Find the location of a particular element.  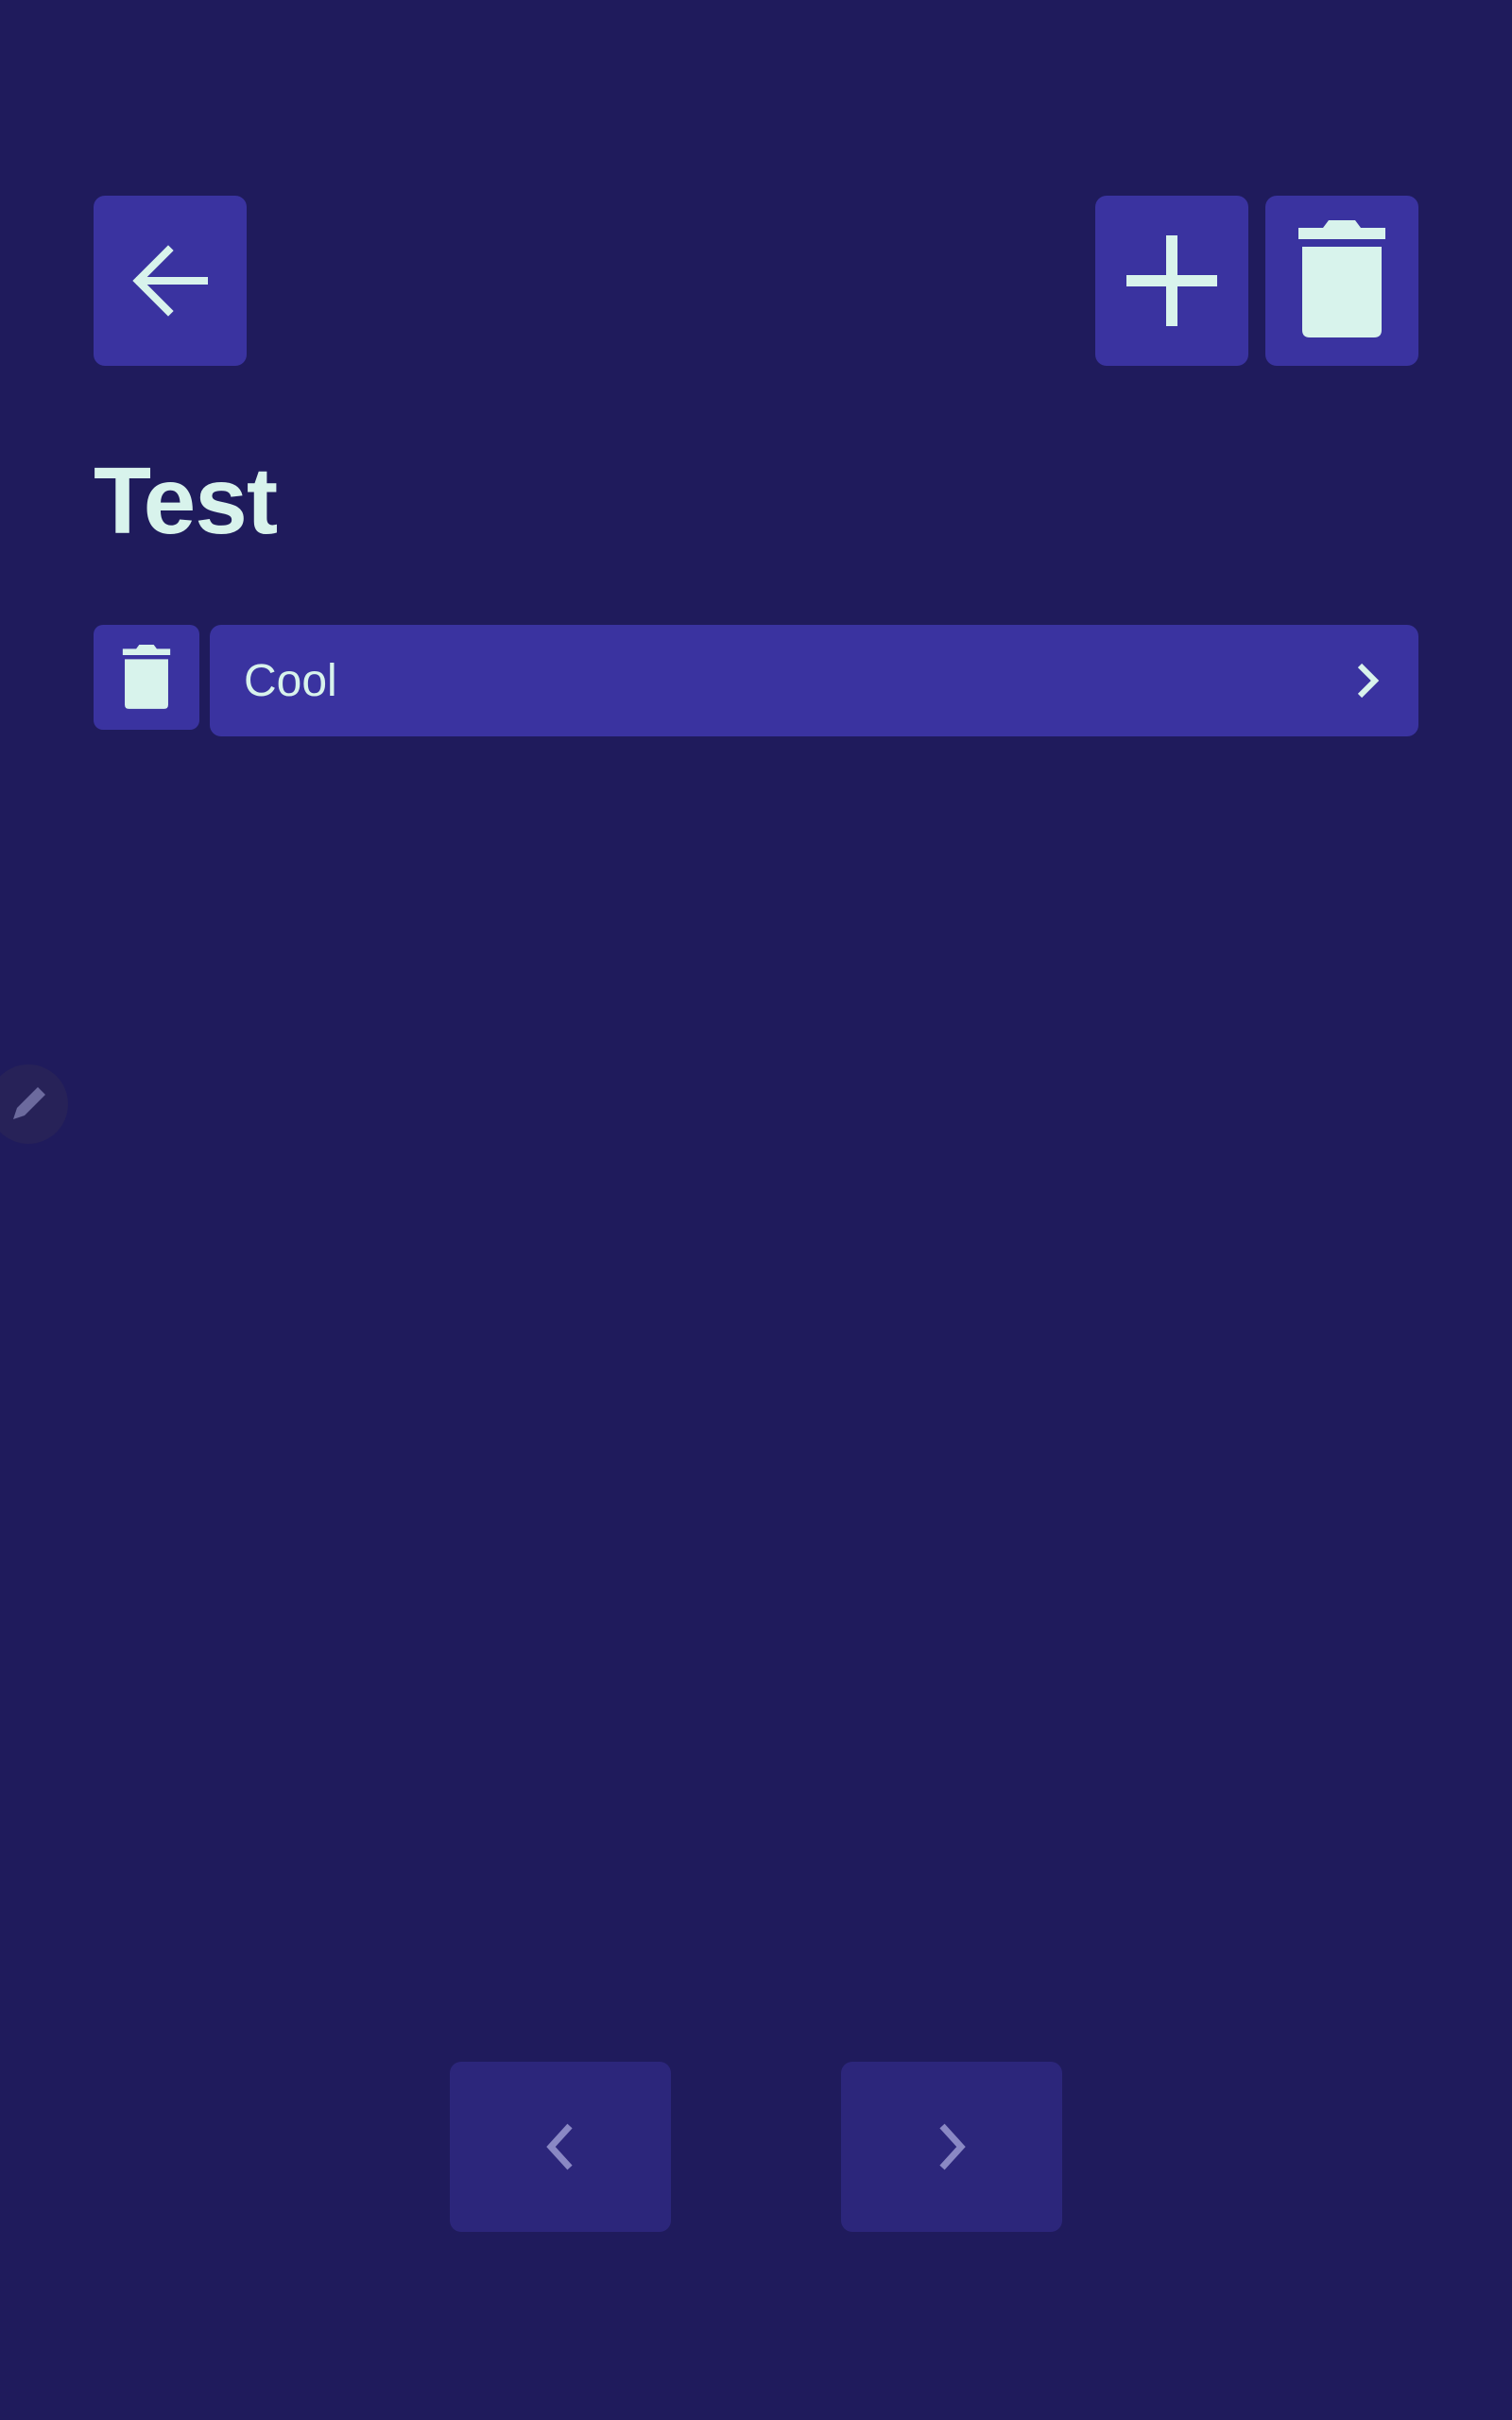

back-button is located at coordinates (170, 281).